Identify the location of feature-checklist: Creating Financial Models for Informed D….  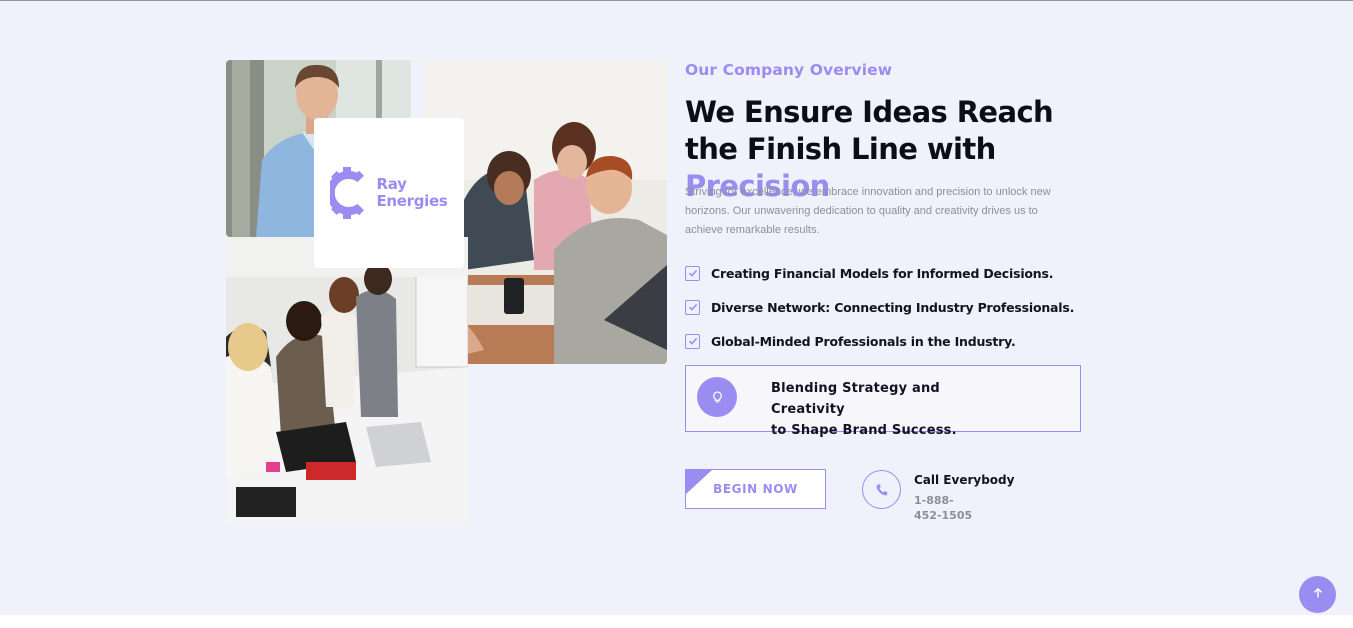
(879, 307).